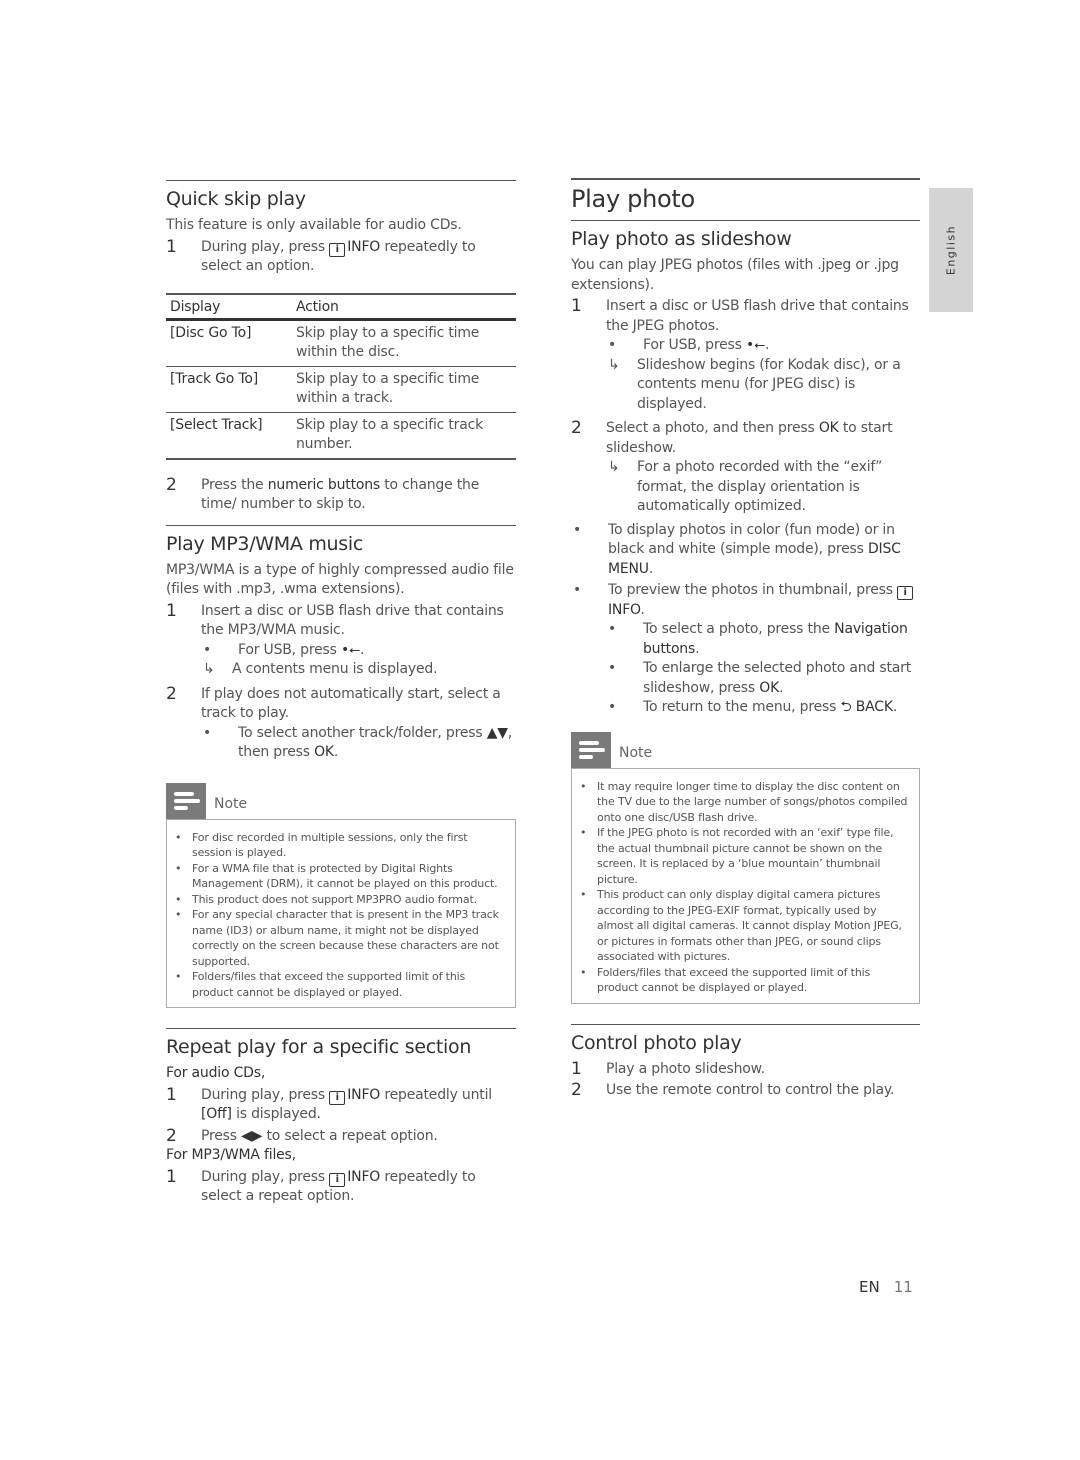 This screenshot has height=1460, width=1080. Describe the element at coordinates (755, 345) in the screenshot. I see `usb-icon: •⭠` at that location.